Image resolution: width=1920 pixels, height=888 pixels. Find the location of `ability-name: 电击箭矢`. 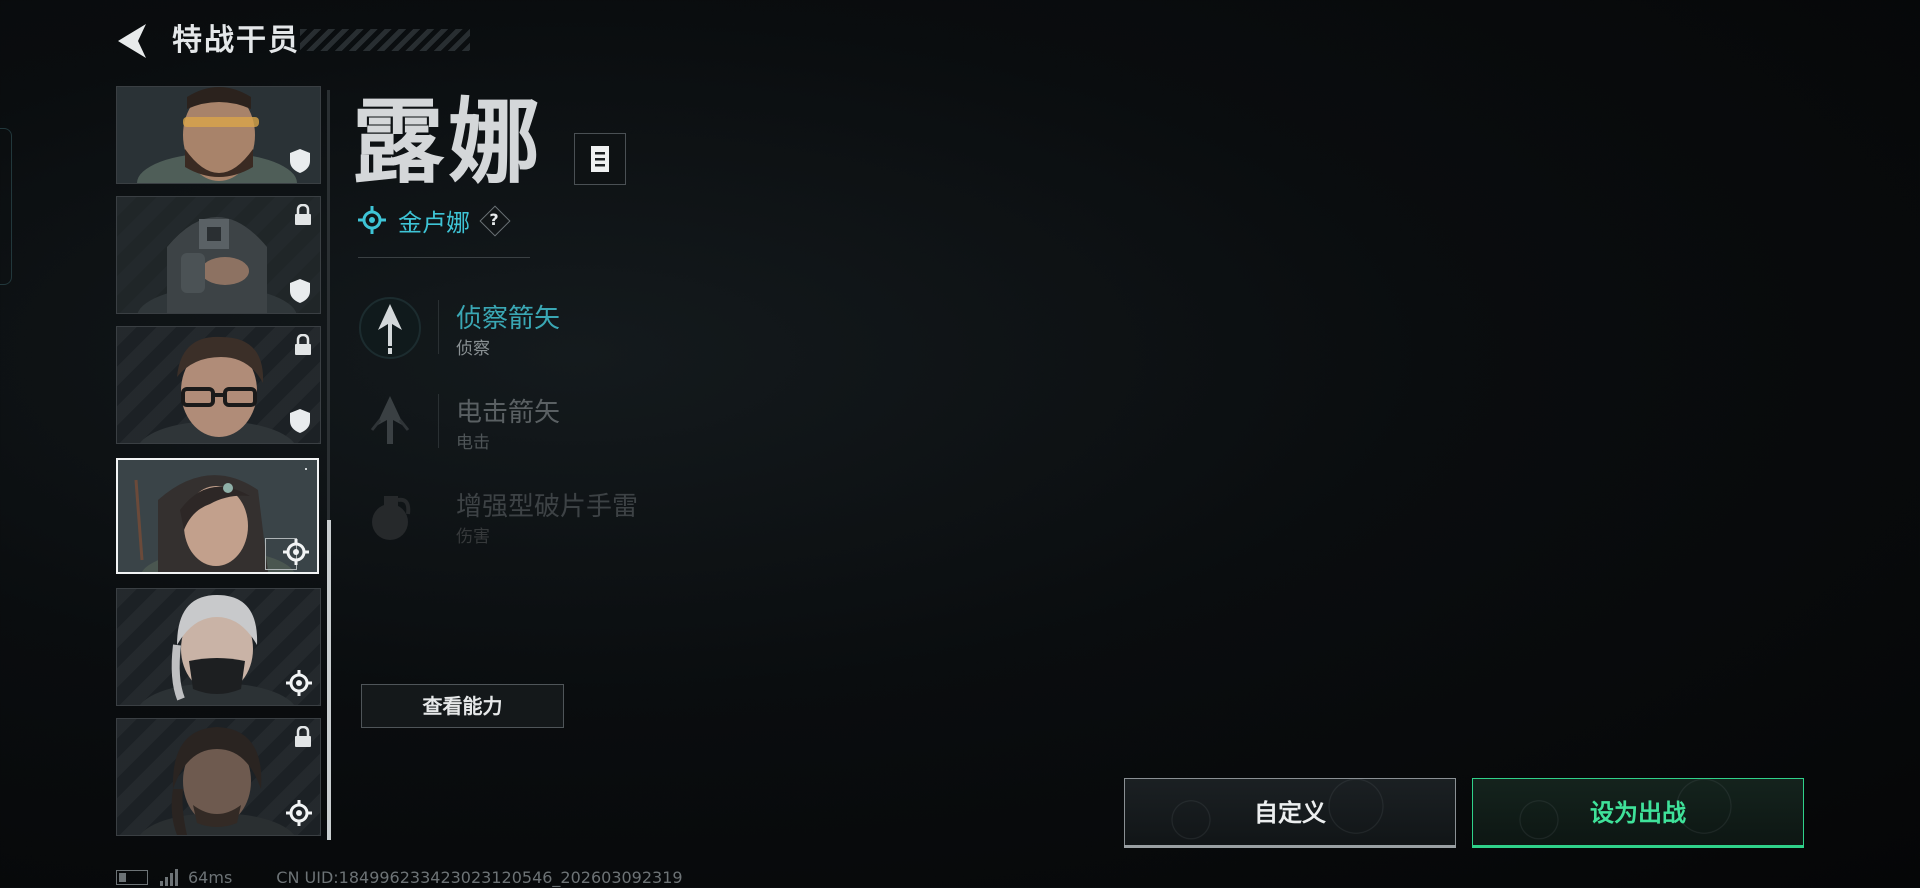

ability-name: 电击箭矢 is located at coordinates (508, 413).